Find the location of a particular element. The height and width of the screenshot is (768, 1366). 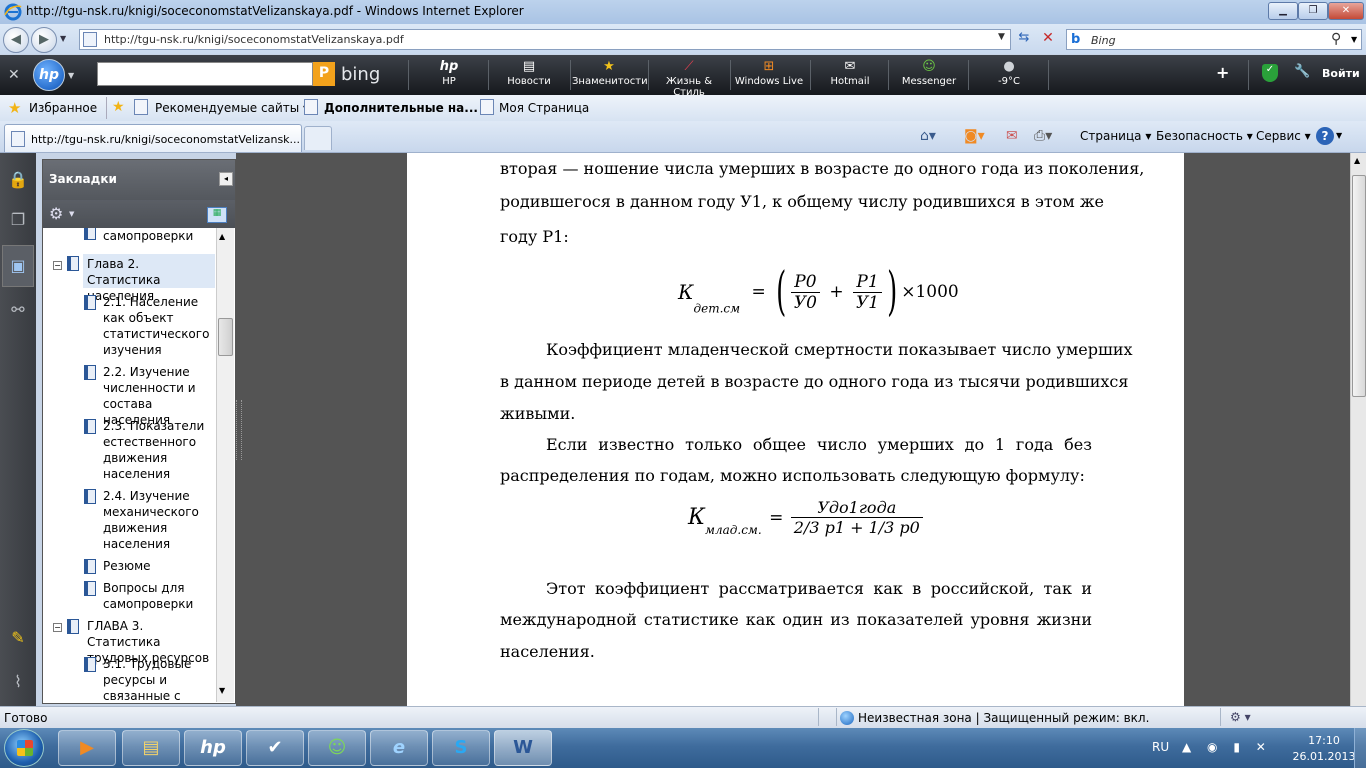

favorites-star-icon: ★ is located at coordinates (14, 108).